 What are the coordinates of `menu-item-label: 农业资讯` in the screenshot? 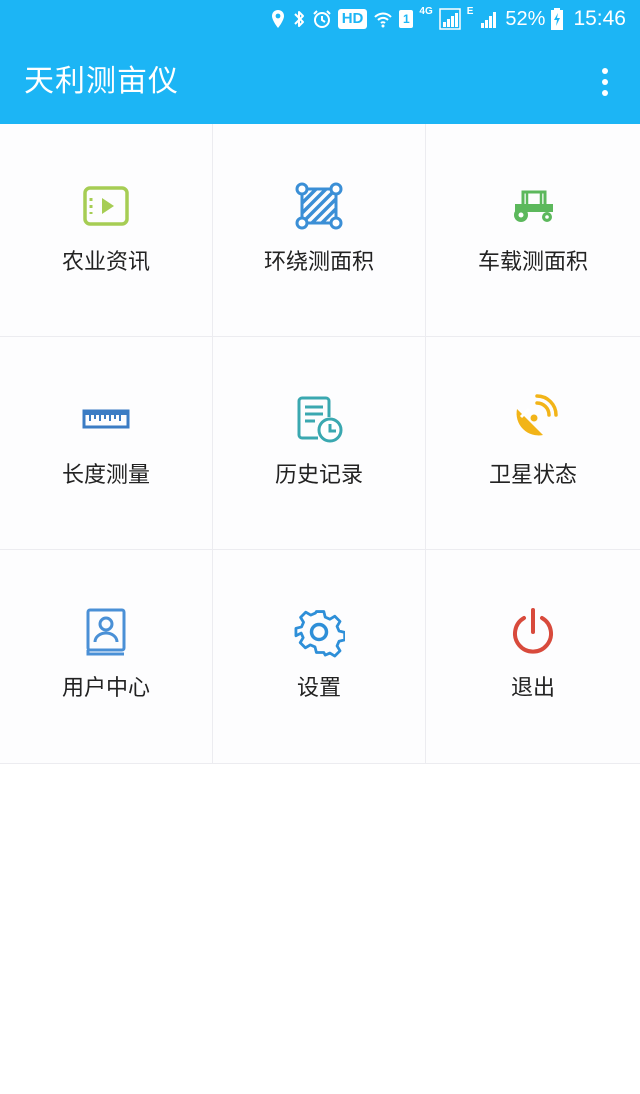 It's located at (105, 262).